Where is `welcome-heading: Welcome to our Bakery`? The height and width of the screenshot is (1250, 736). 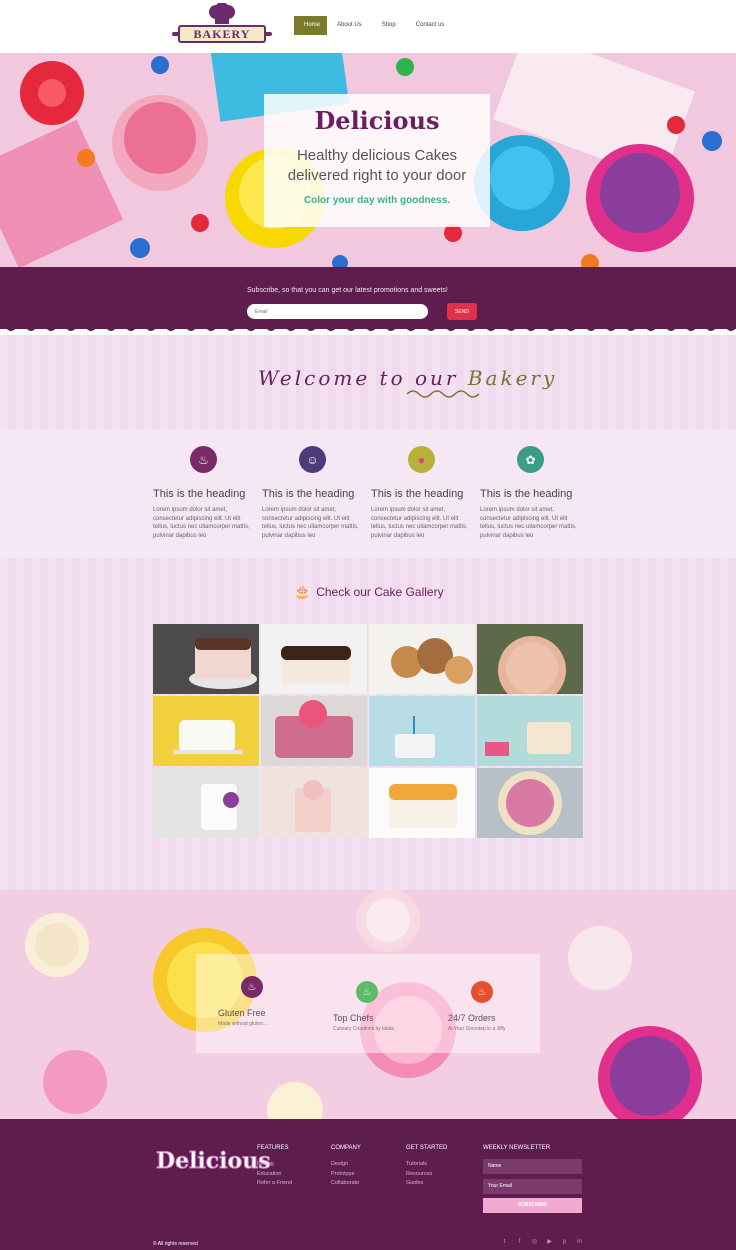 welcome-heading: Welcome to our Bakery is located at coordinates (407, 378).